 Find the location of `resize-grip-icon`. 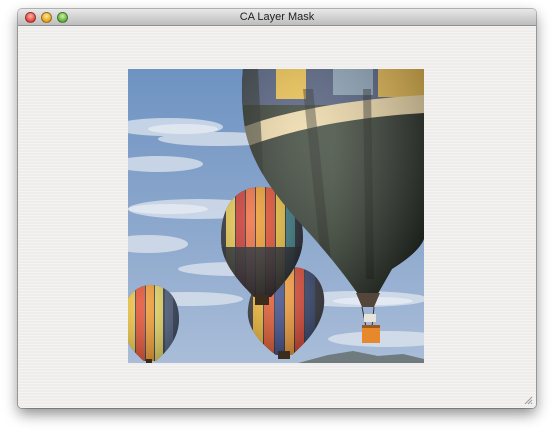

resize-grip-icon is located at coordinates (528, 400).